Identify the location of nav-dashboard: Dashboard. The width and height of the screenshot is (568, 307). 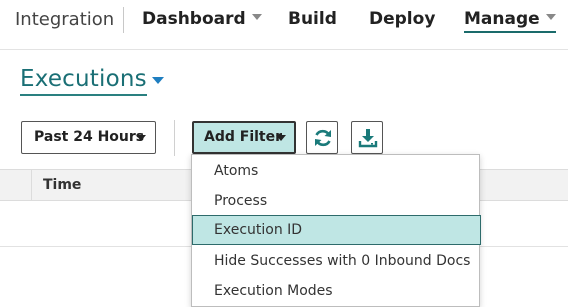
(202, 19).